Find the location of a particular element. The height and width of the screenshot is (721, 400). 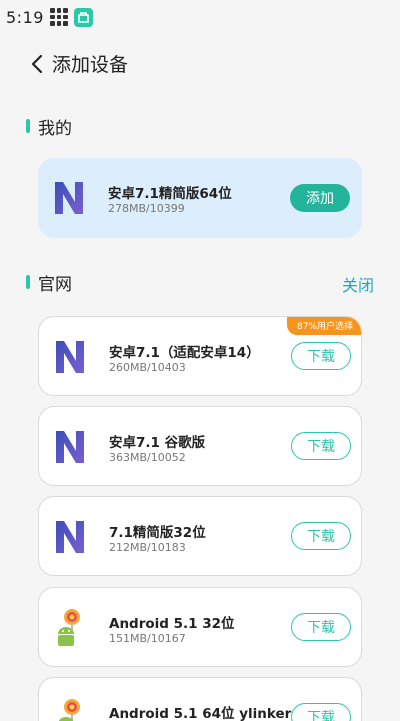

back-arrow-icon is located at coordinates (38, 64).